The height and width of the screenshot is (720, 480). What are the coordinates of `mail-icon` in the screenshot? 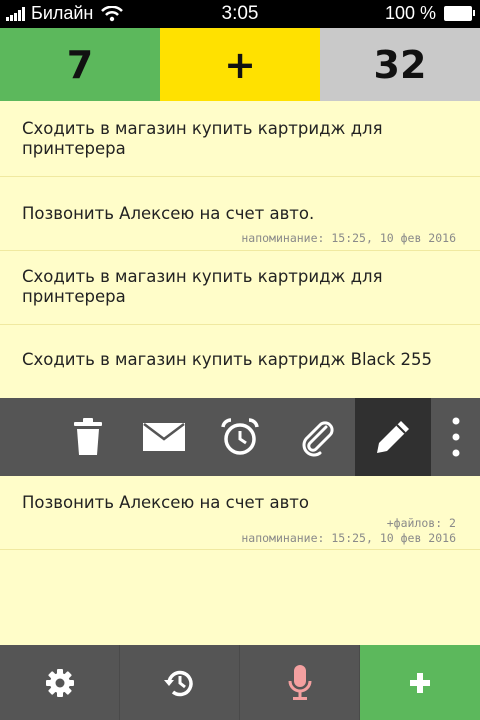 It's located at (164, 437).